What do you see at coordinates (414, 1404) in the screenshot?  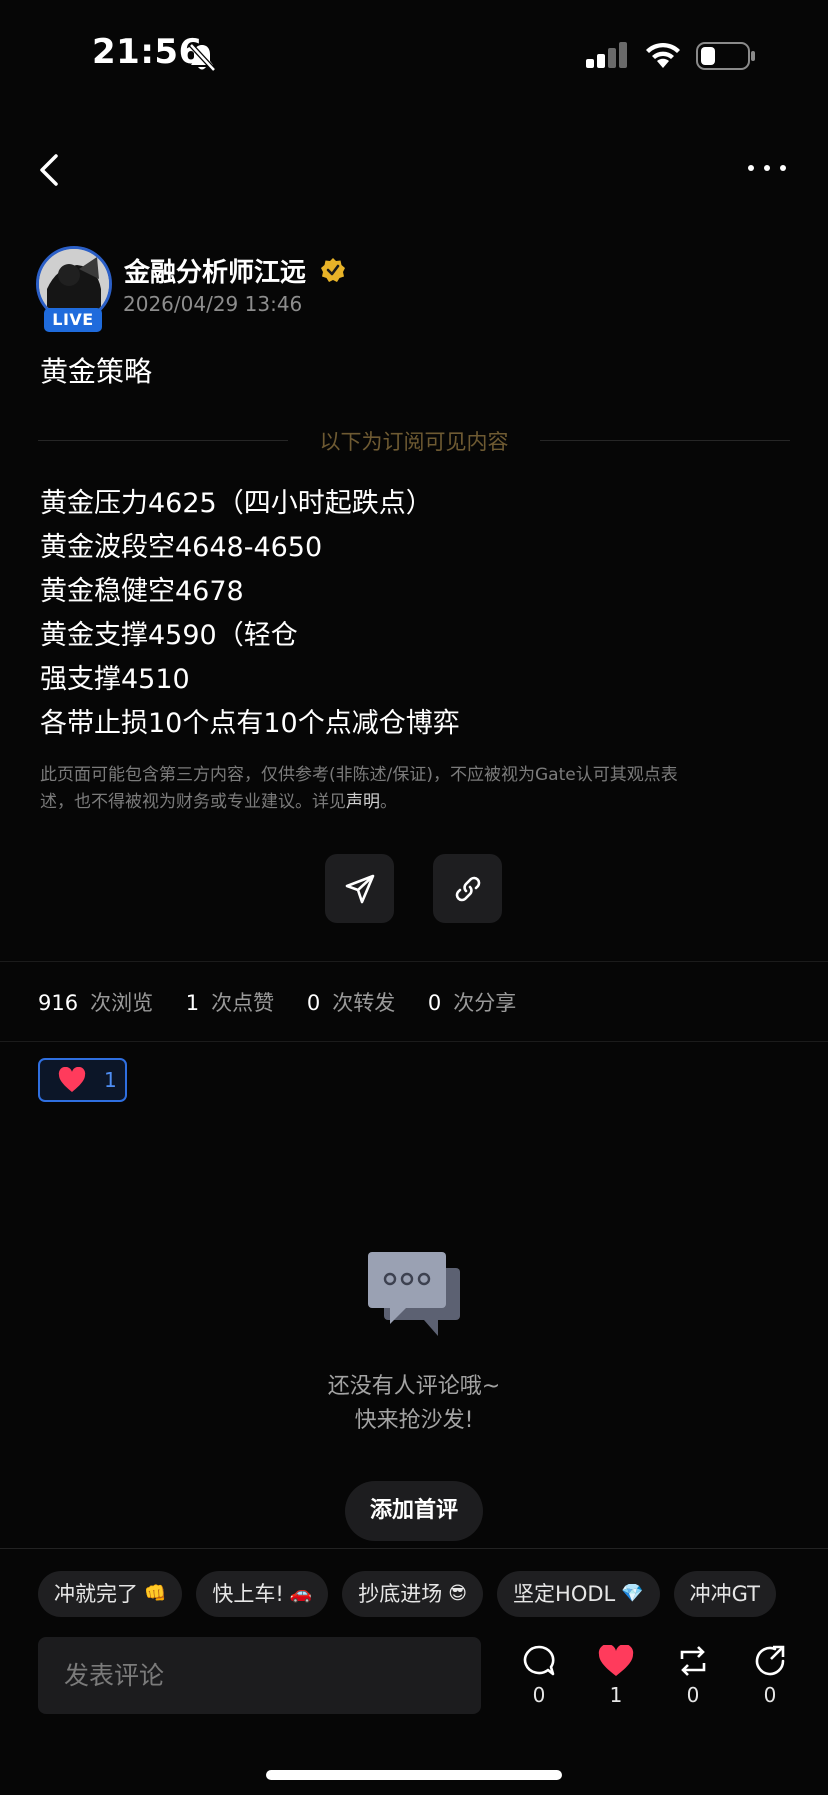 I see `empty-state-text: 还没有人评论哦~ 快来抢沙发!` at bounding box center [414, 1404].